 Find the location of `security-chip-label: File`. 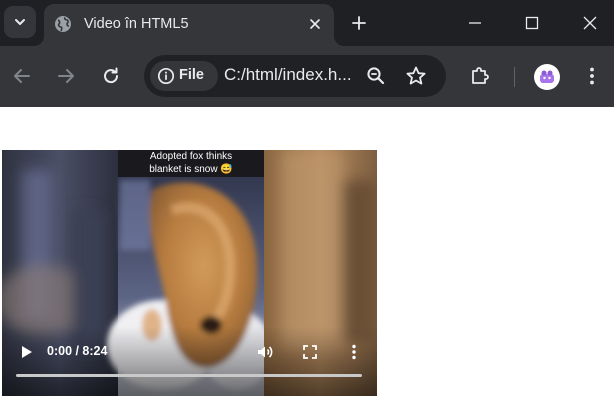

security-chip-label: File is located at coordinates (191, 75).